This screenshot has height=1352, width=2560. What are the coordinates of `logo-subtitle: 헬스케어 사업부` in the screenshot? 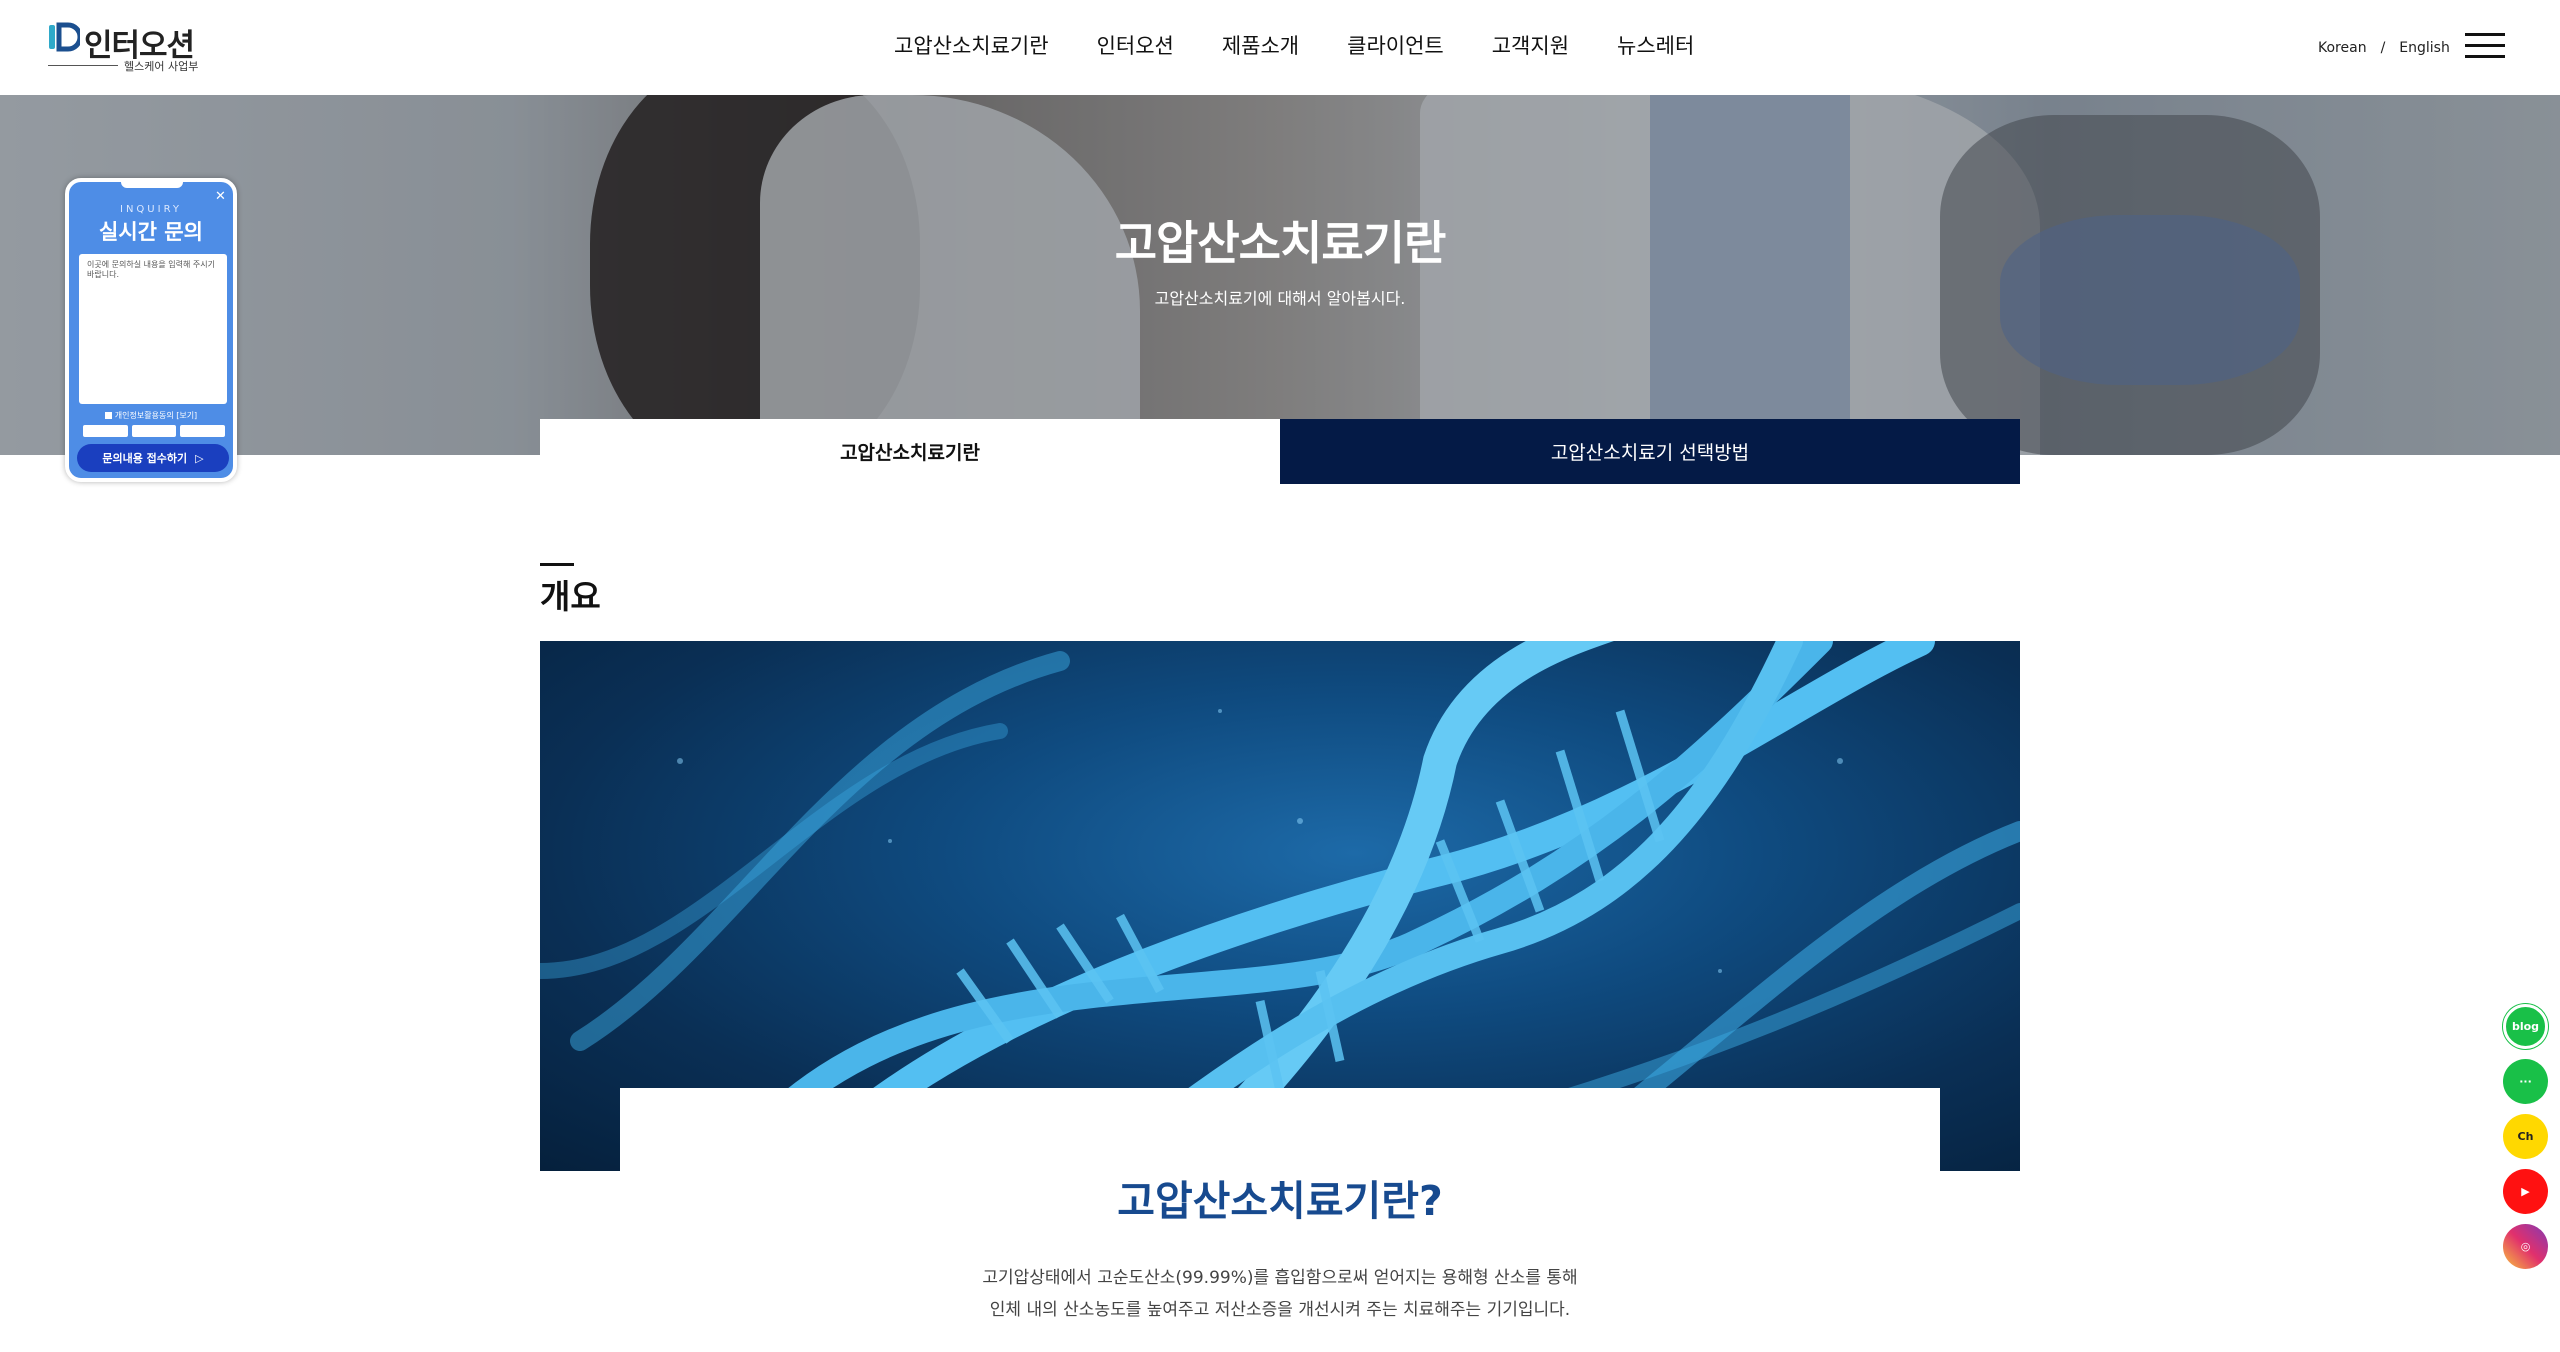 It's located at (161, 66).